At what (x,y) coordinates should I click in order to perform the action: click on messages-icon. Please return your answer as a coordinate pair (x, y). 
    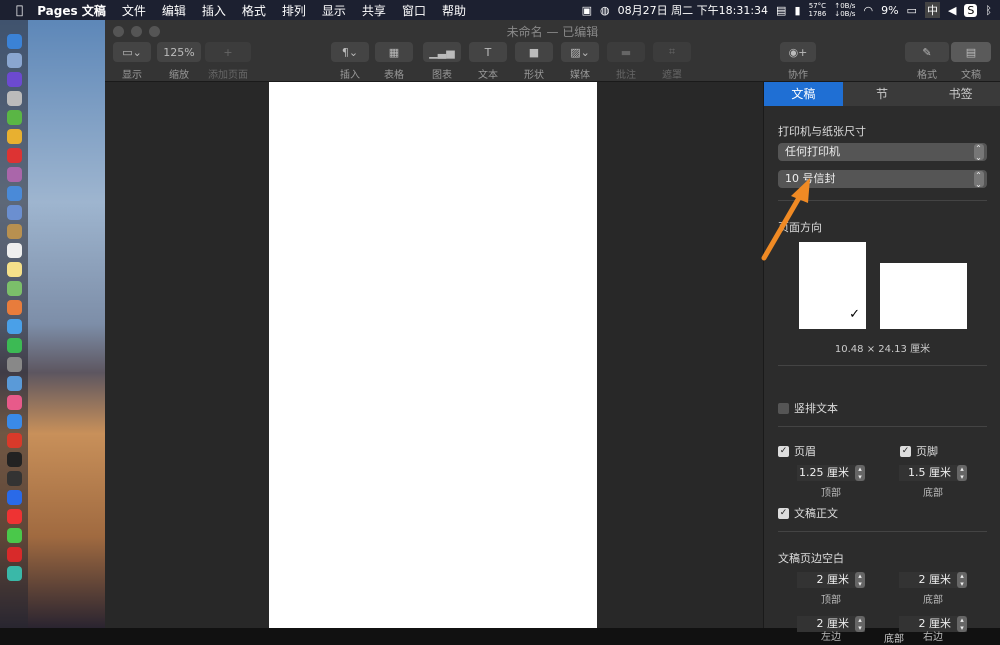
    Looking at the image, I should click on (14, 326).